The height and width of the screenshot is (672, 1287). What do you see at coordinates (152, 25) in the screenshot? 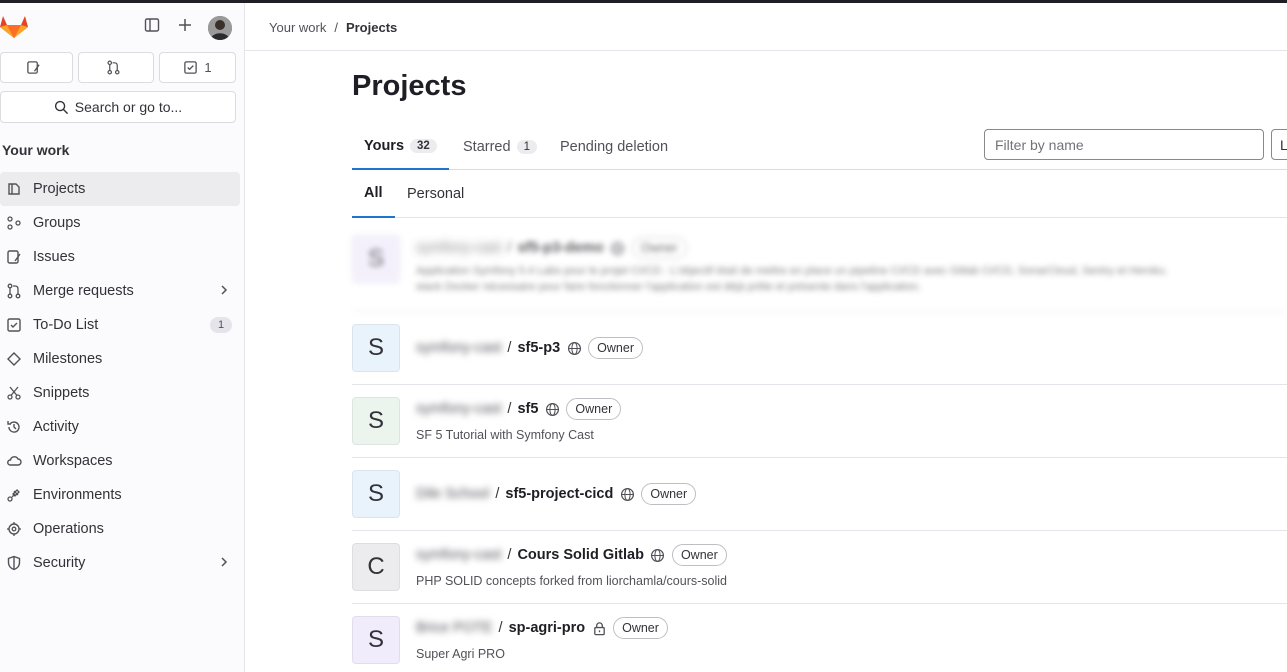
I see `sidebar-toggle-icon` at bounding box center [152, 25].